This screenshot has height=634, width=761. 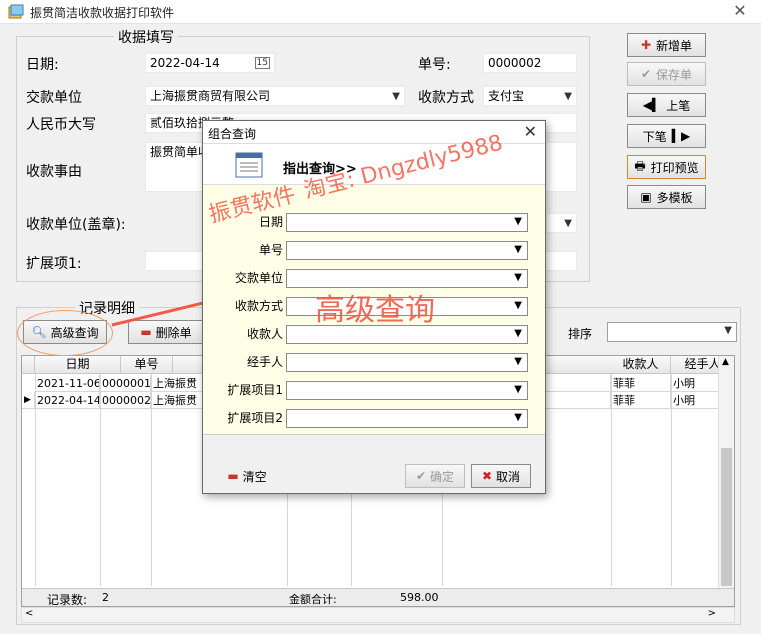 What do you see at coordinates (275, 96) in the screenshot?
I see `payer-select: 上海振贯商贸有限公司 ▼` at bounding box center [275, 96].